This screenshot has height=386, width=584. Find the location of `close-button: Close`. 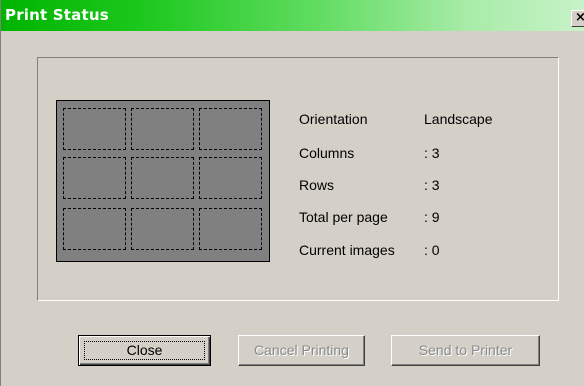

close-button: Close is located at coordinates (144, 350).